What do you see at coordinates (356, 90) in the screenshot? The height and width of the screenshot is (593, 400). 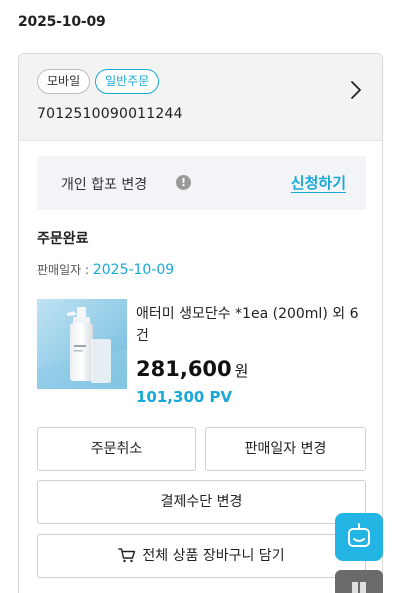 I see `chevron-right-icon` at bounding box center [356, 90].